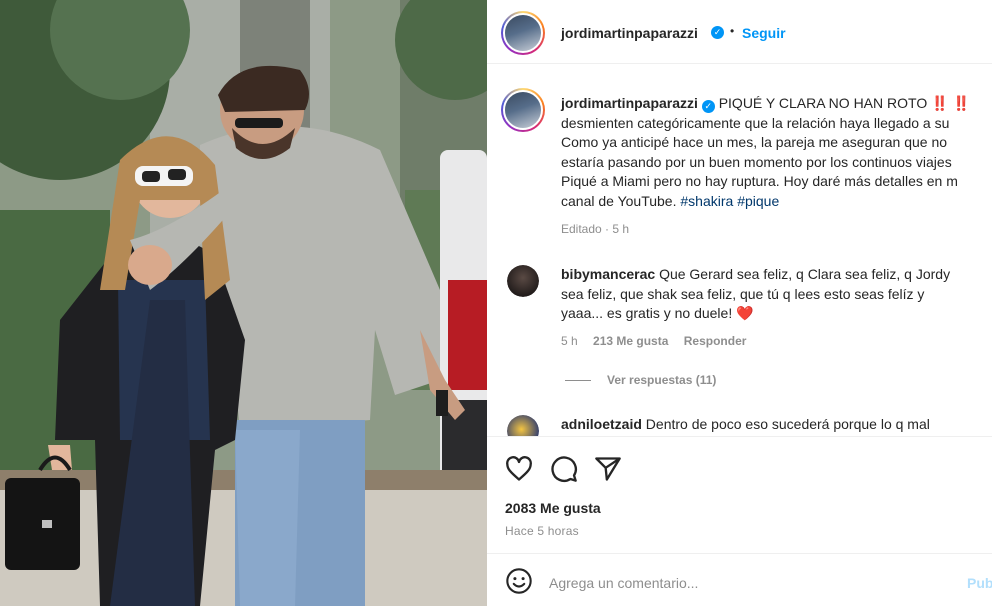 The height and width of the screenshot is (606, 992). Describe the element at coordinates (739, 32) in the screenshot. I see `post-header: jordimartinpaparazzi ✓ • Seguir` at that location.